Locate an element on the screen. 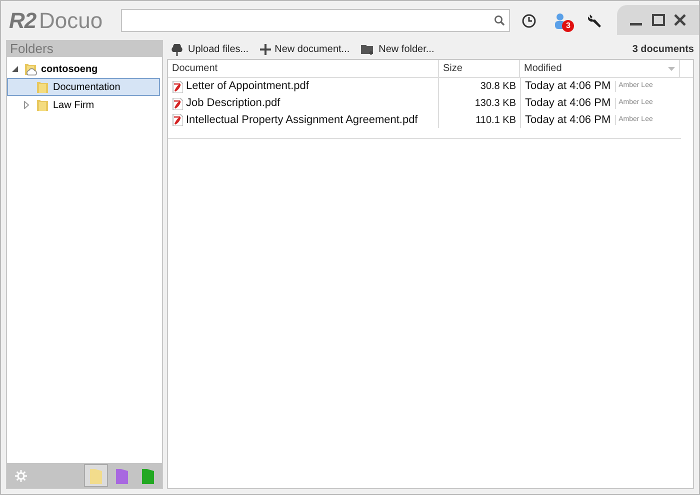 This screenshot has height=495, width=700. sidebar-header: Folders is located at coordinates (84, 49).